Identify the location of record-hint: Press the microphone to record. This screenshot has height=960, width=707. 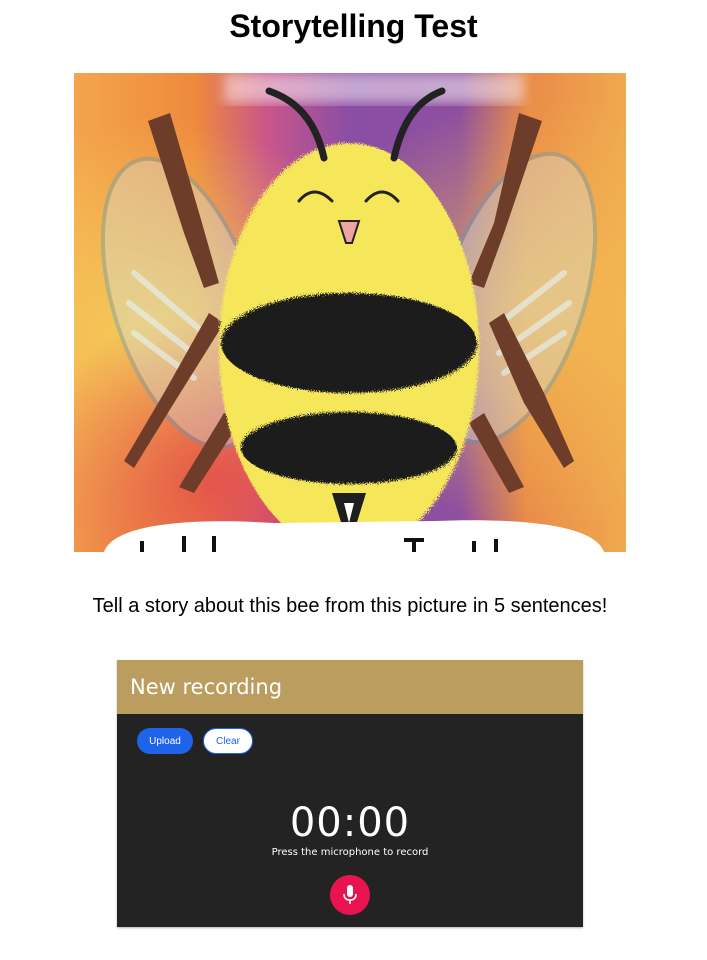
(350, 852).